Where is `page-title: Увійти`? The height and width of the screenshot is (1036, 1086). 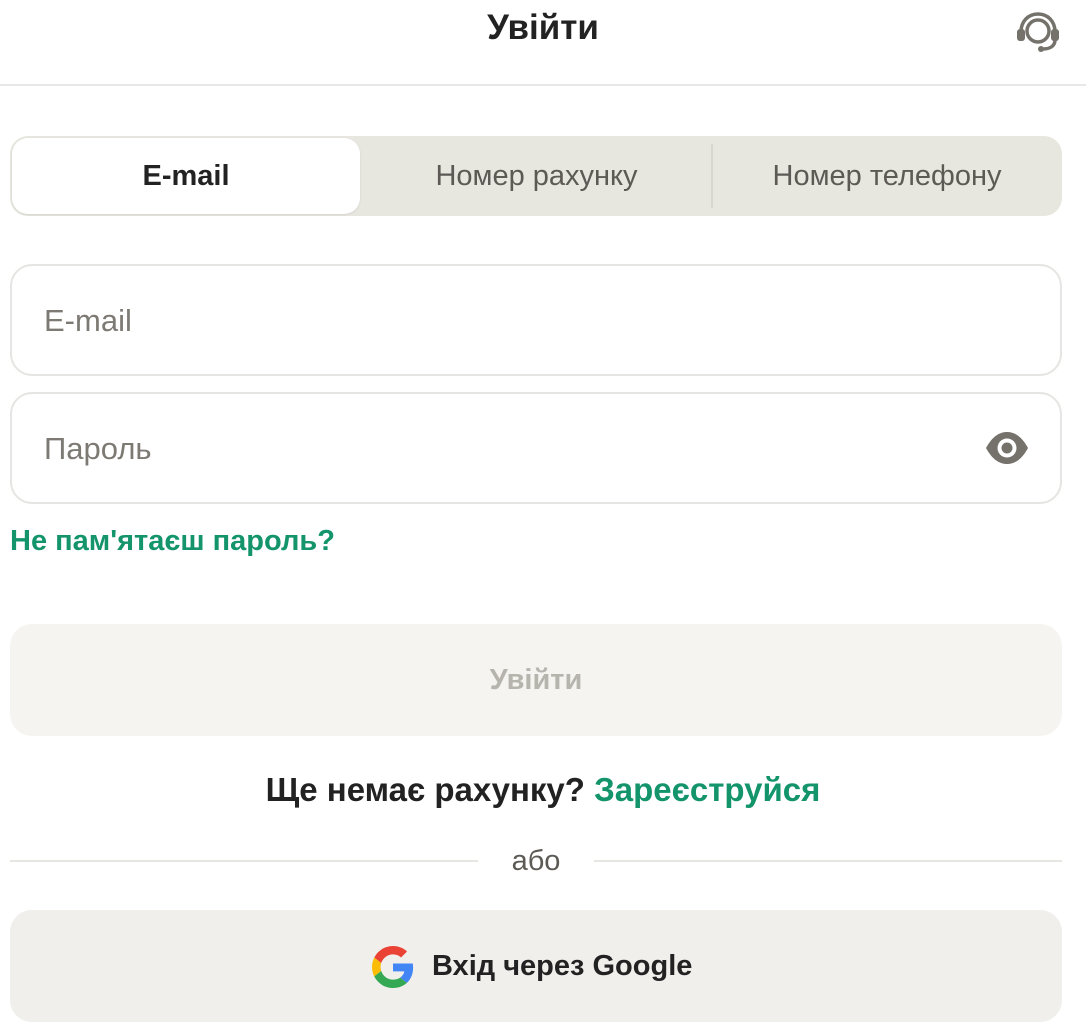 page-title: Увійти is located at coordinates (543, 27).